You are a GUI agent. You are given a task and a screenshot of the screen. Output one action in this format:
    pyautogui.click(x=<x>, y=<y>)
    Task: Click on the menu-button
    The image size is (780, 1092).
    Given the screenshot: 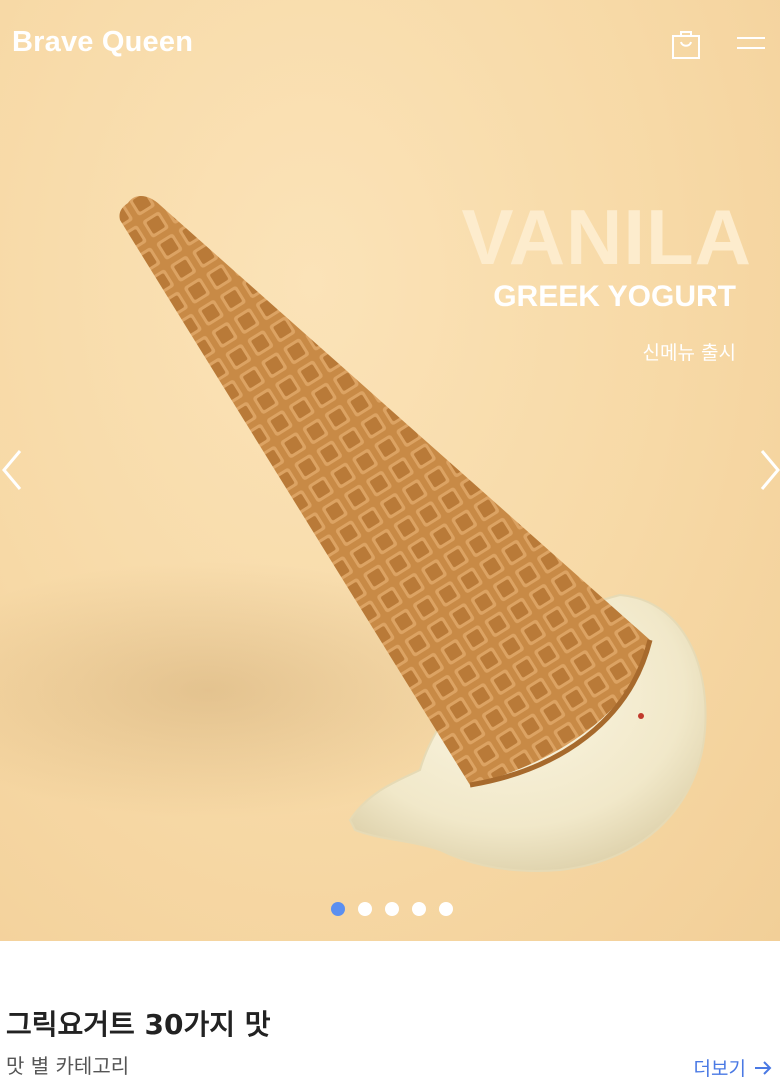 What is the action you would take?
    pyautogui.click(x=751, y=44)
    